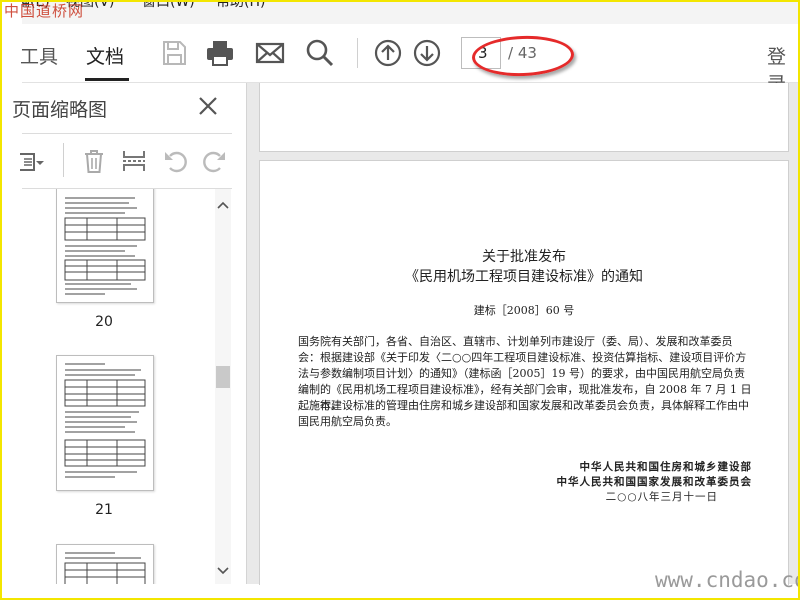 This screenshot has width=800, height=600. Describe the element at coordinates (32, 161) in the screenshot. I see `options-menu-icon` at that location.